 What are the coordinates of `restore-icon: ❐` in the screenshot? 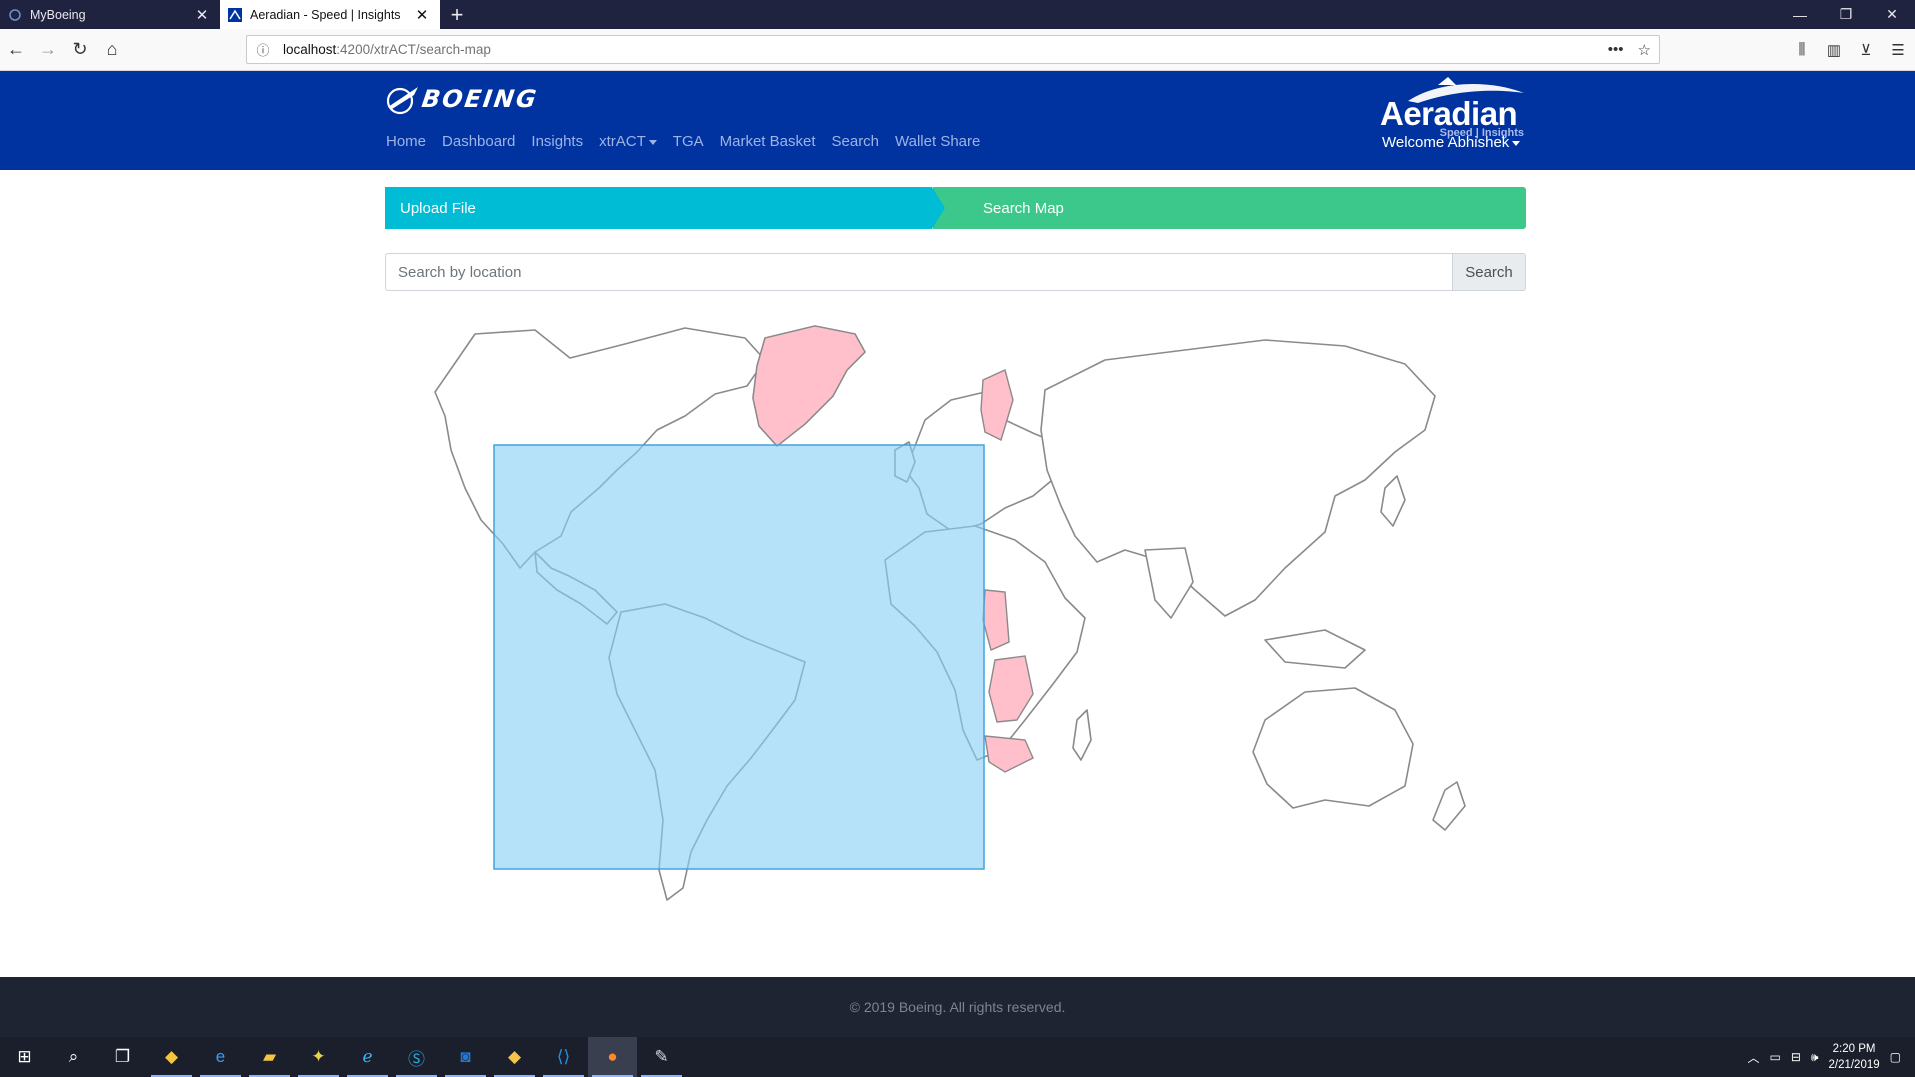 It's located at (1846, 14).